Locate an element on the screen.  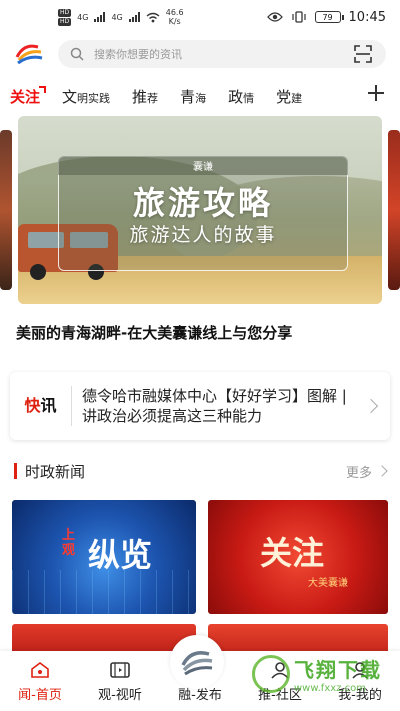
flash-news-card: 快讯 德令哈市融媒体中心【好好学习】图解 | 讲政治必须提高这三种能力 is located at coordinates (200, 406).